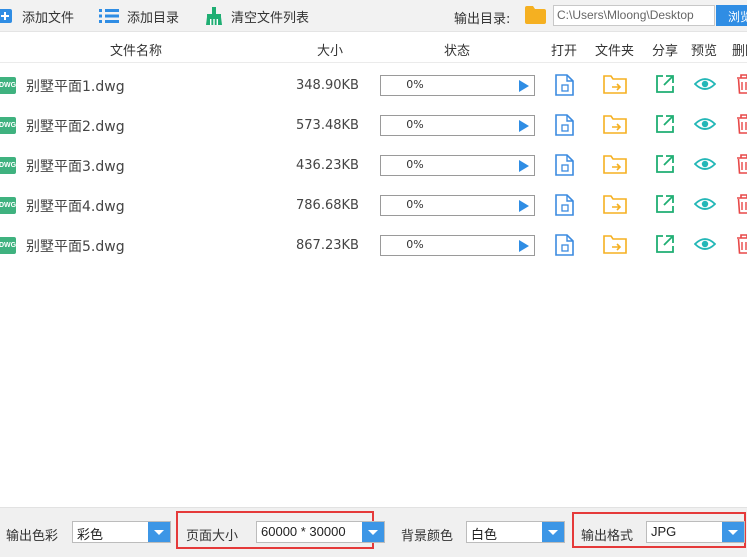  Describe the element at coordinates (457, 51) in the screenshot. I see `column-header-status: 状态` at that location.